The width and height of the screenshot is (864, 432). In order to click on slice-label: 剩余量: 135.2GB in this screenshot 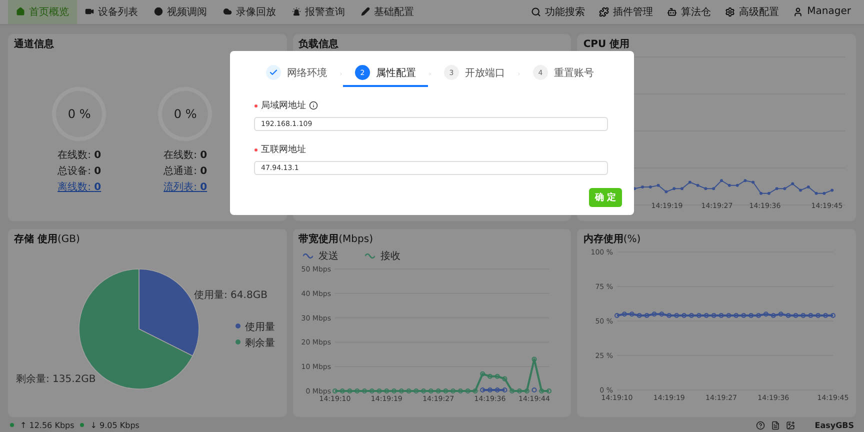, I will do `click(56, 379)`.